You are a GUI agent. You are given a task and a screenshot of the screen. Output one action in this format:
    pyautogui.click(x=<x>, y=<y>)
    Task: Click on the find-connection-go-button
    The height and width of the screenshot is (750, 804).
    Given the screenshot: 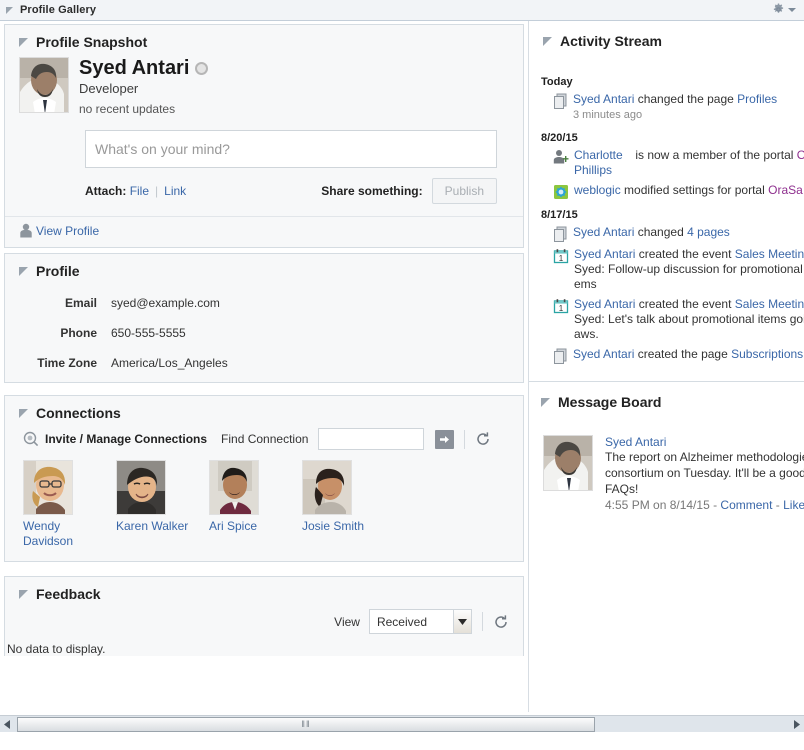 What is the action you would take?
    pyautogui.click(x=445, y=439)
    